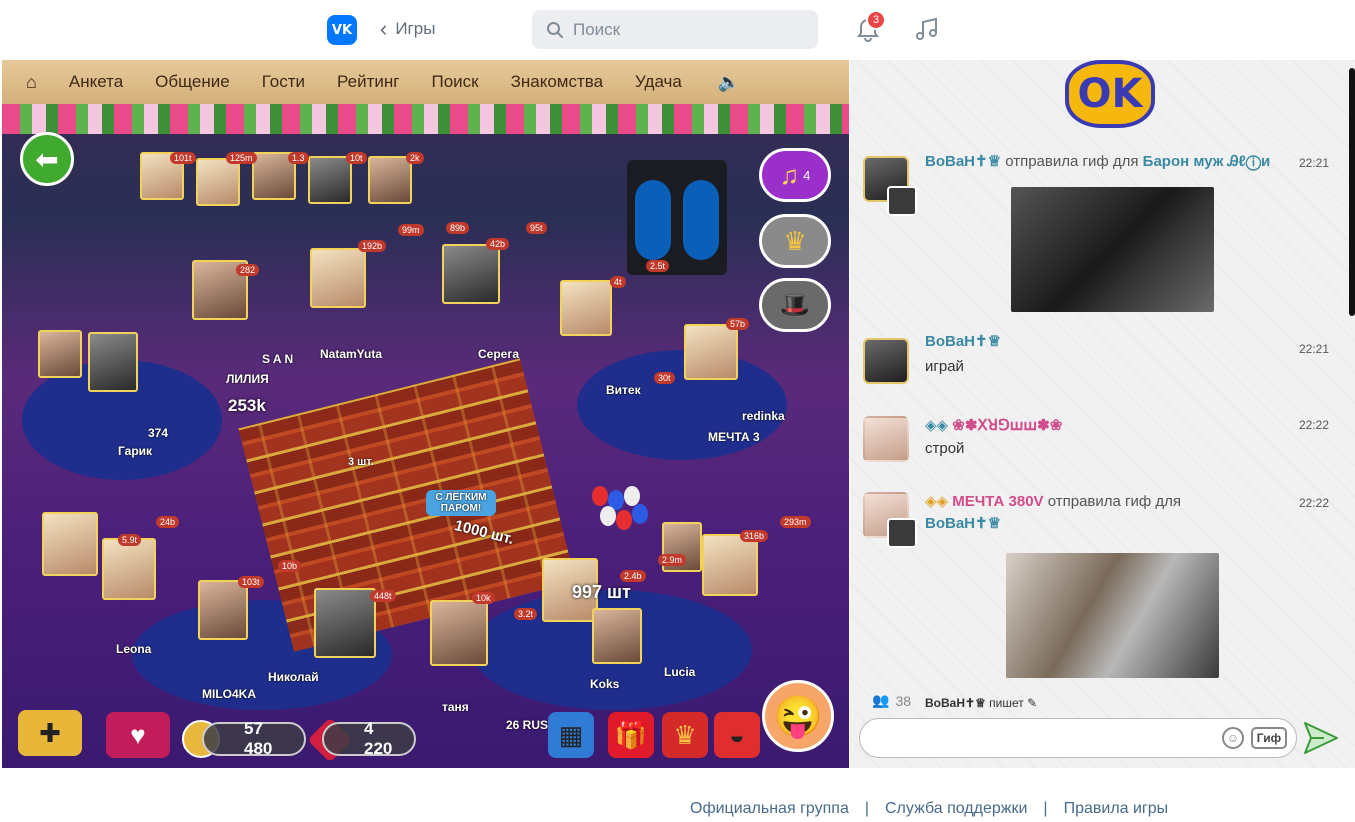 The image size is (1355, 822). I want to click on footer-link-support: Служба поддержки, so click(956, 809).